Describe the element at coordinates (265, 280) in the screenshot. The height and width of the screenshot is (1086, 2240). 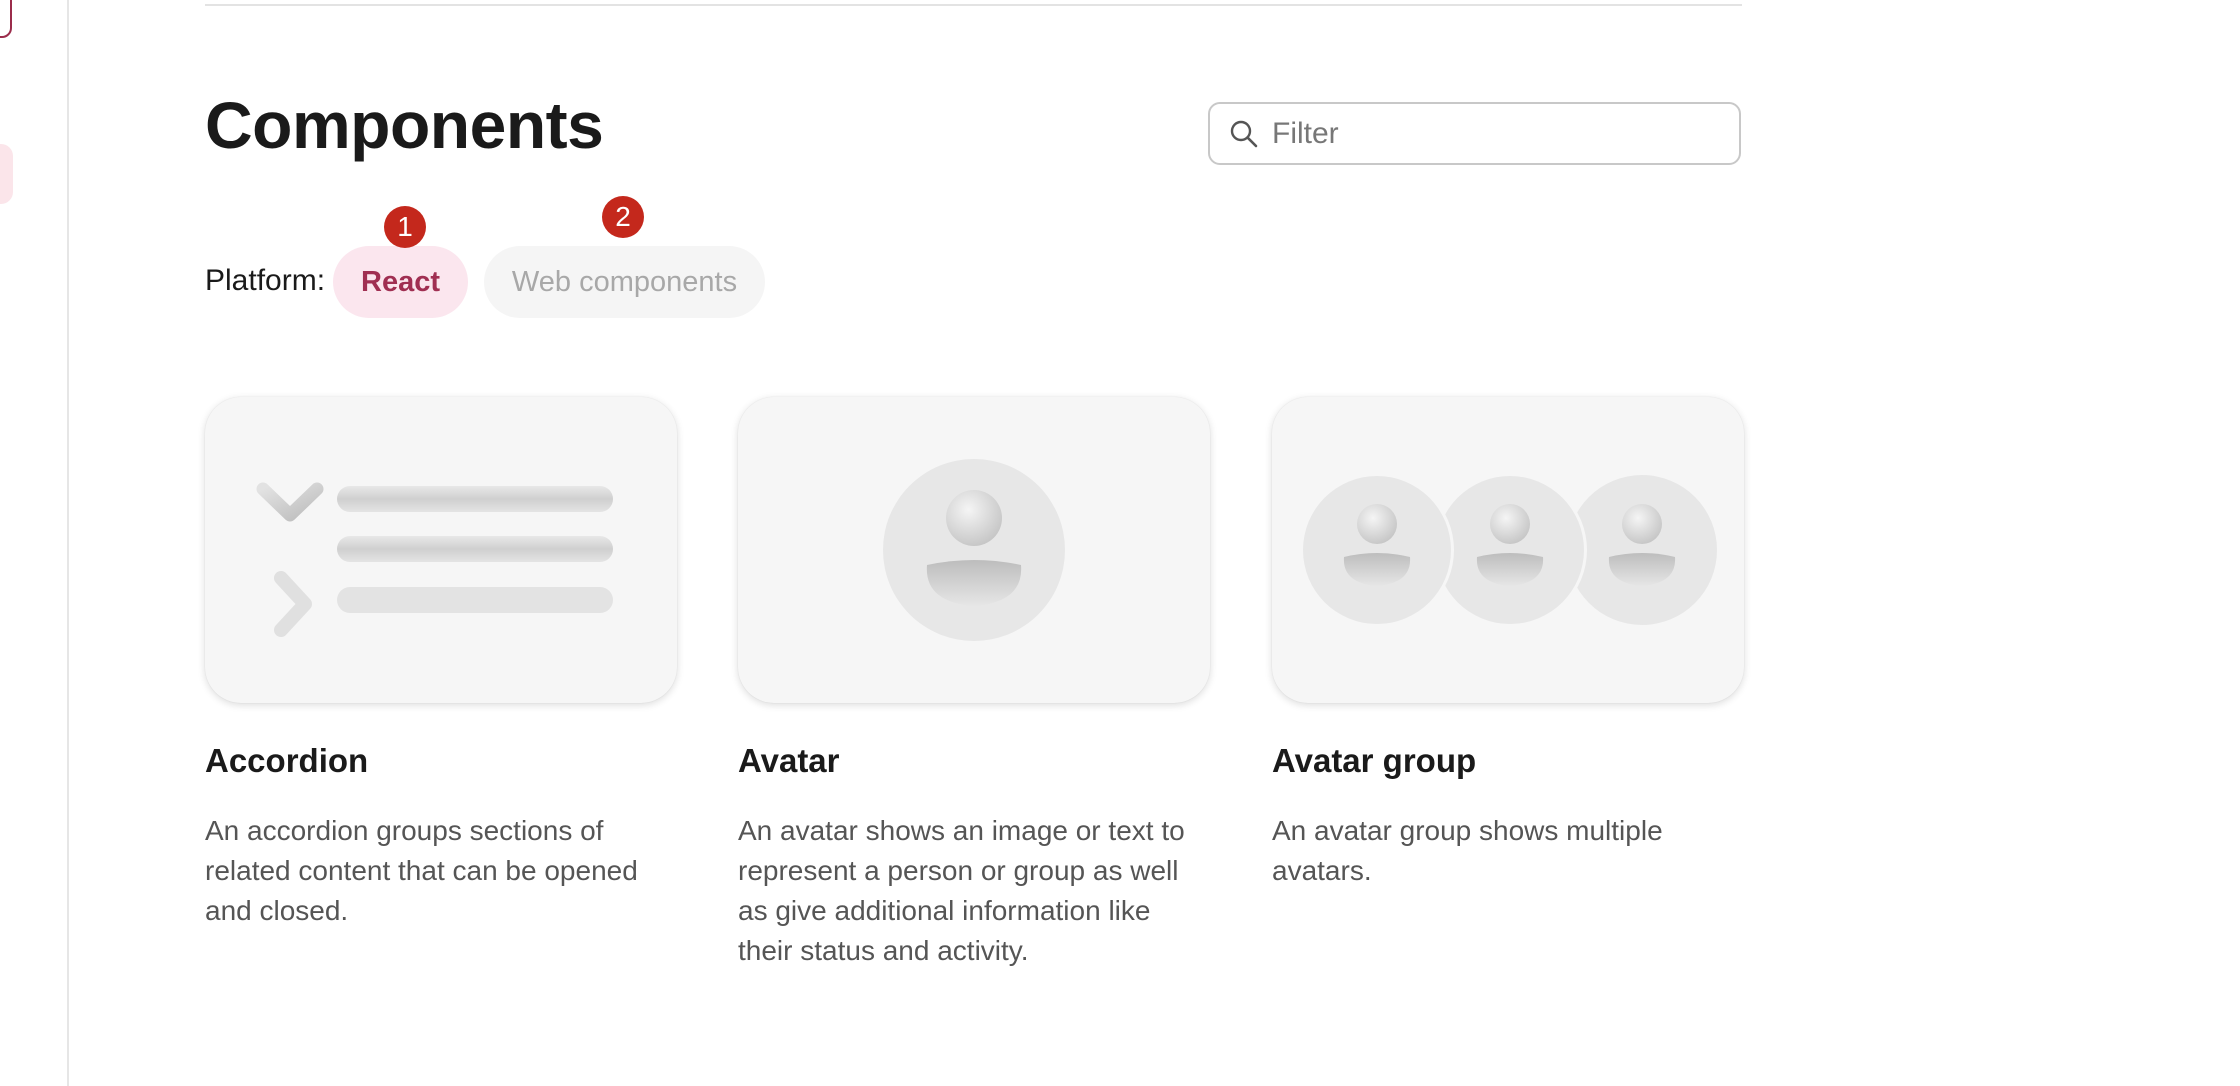
I see `platform-label: Platform:` at that location.